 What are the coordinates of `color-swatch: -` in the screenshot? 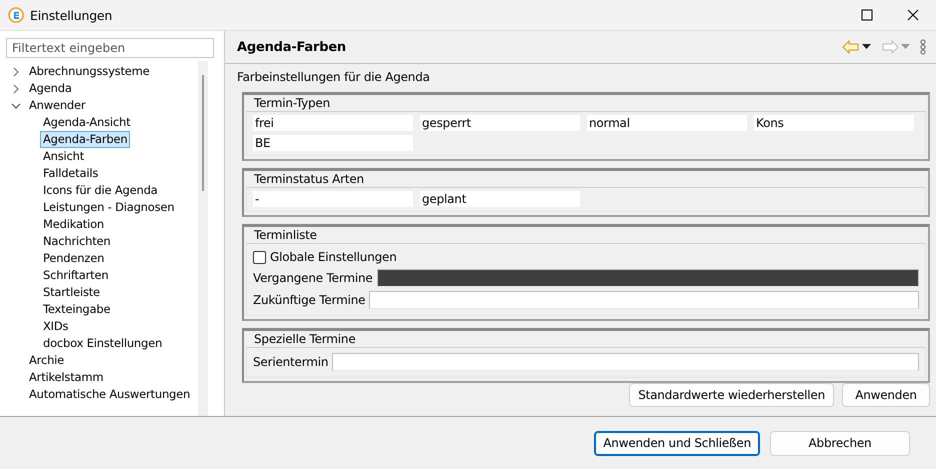 It's located at (333, 199).